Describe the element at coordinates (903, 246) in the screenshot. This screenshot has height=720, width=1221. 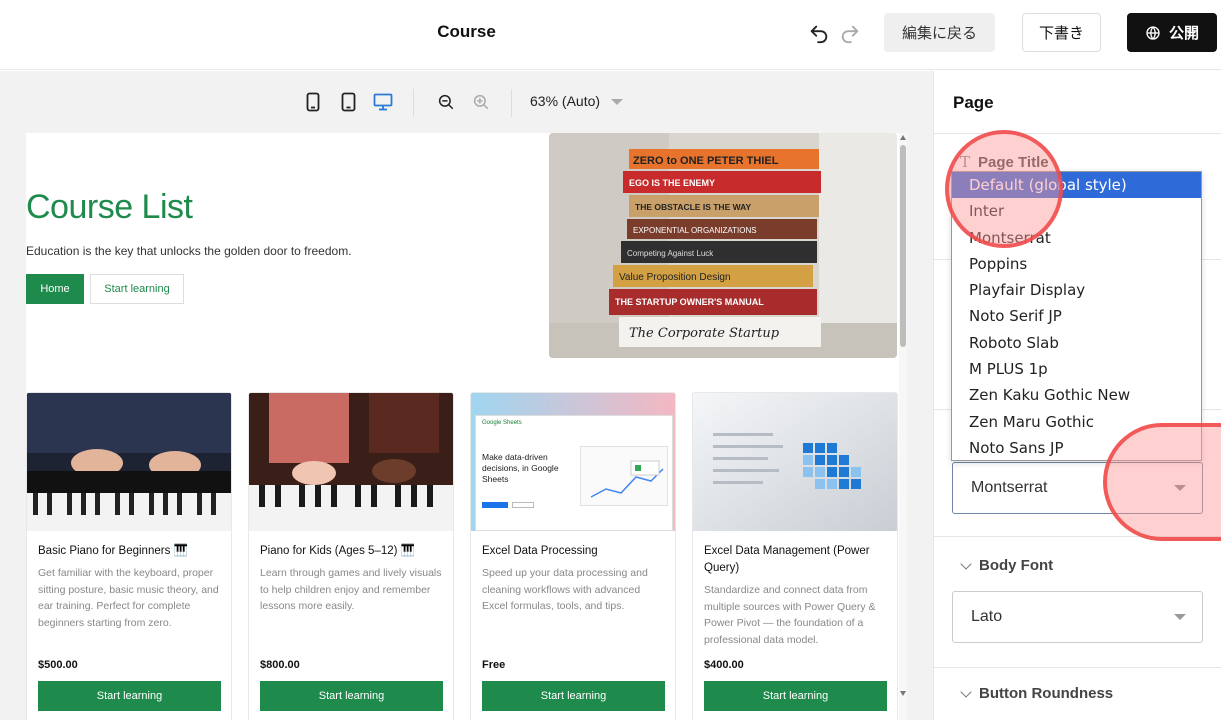
I see `preview-scrollbar-thumb` at that location.